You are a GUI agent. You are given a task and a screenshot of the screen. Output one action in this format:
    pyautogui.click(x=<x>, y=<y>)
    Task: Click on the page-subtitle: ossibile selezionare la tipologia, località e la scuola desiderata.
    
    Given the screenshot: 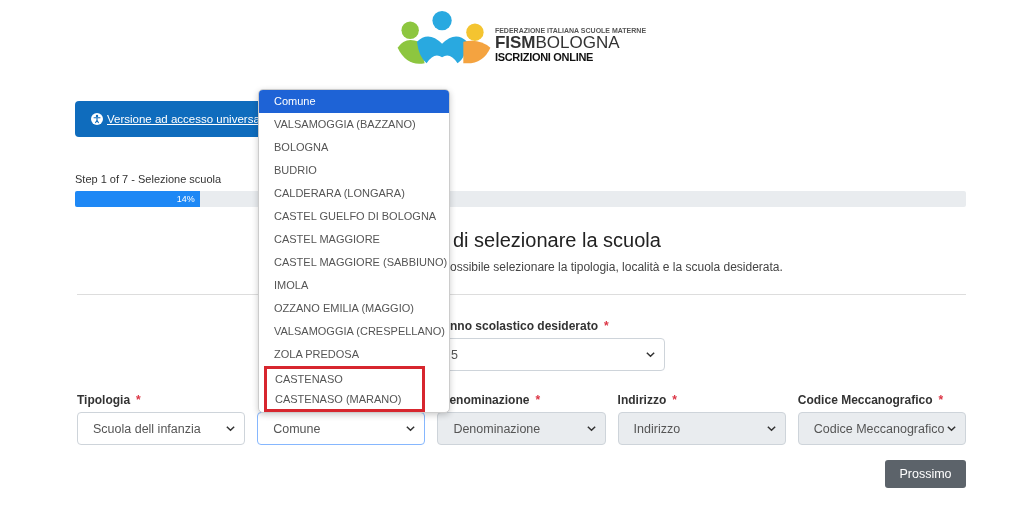 What is the action you would take?
    pyautogui.click(x=617, y=267)
    